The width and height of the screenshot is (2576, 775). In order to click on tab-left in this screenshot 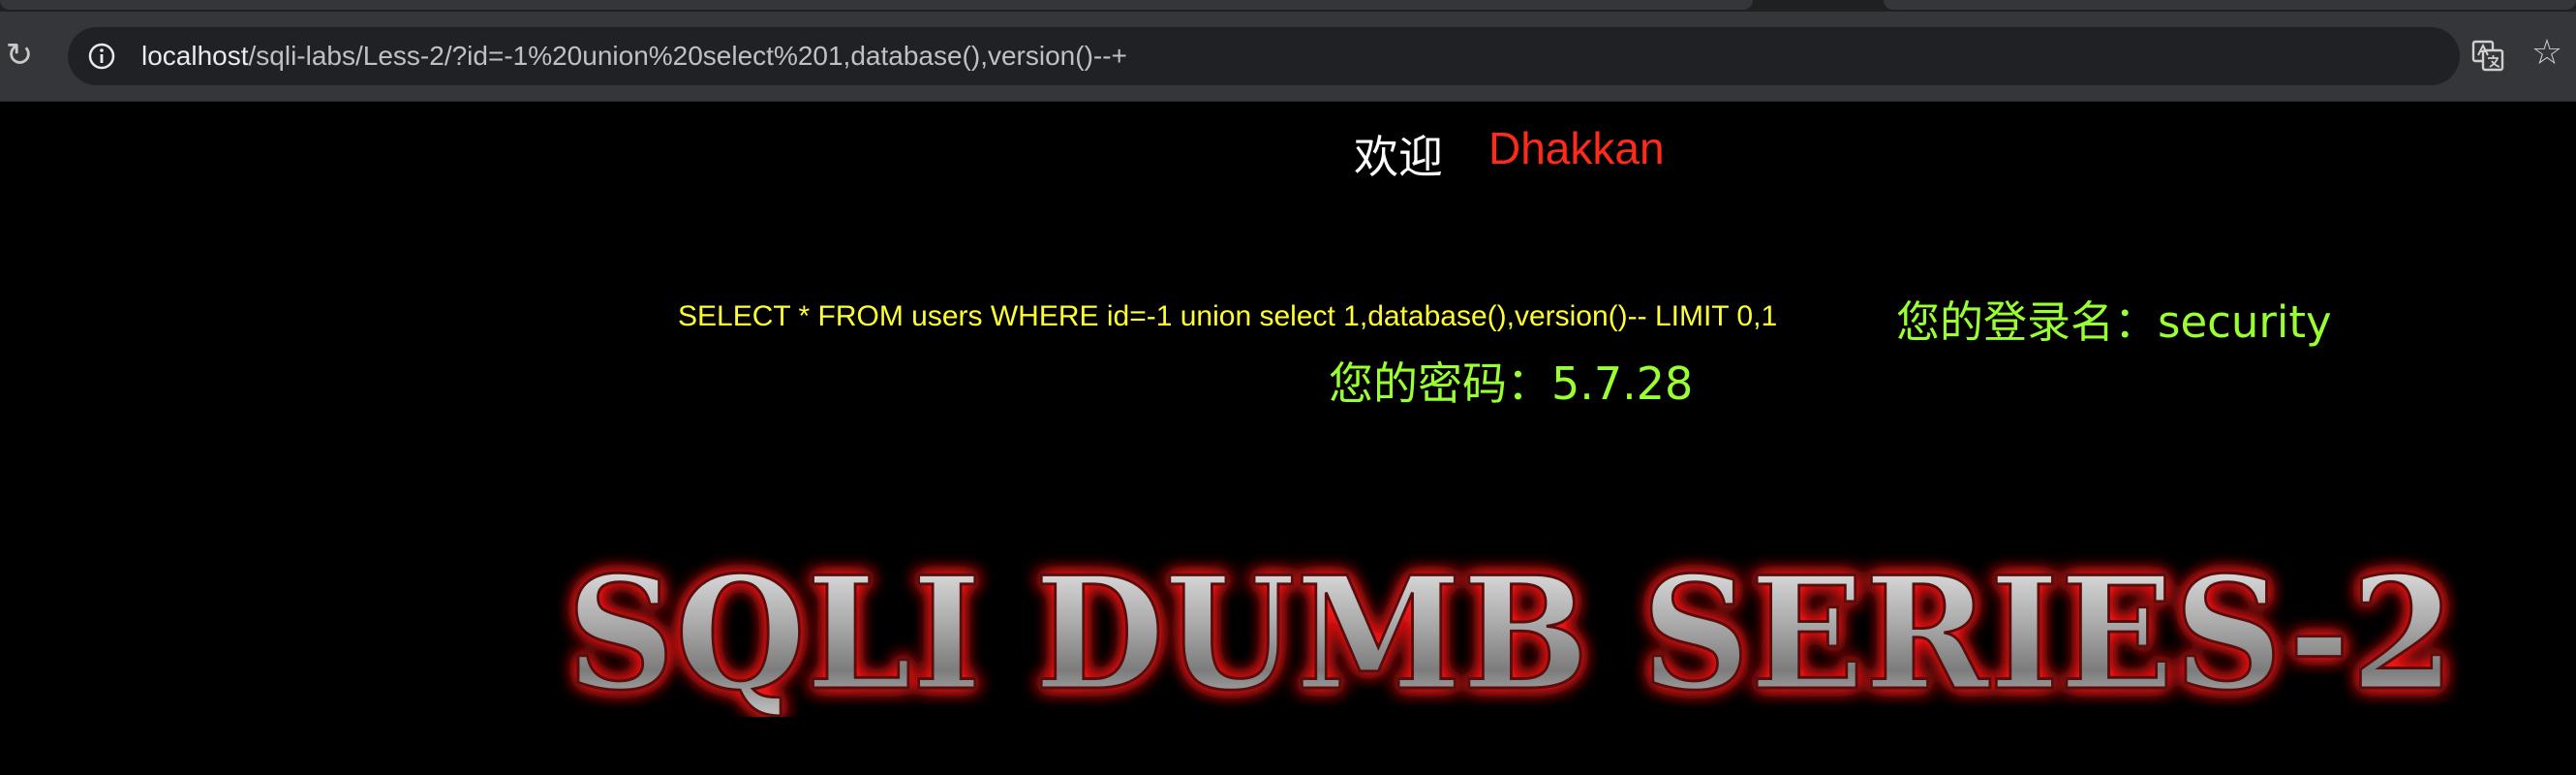, I will do `click(876, 5)`.